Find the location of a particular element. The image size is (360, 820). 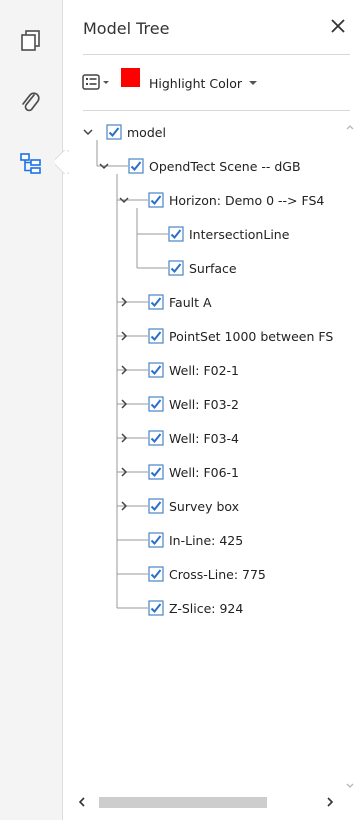

vertical-scrollbar-arrows is located at coordinates (350, 456).